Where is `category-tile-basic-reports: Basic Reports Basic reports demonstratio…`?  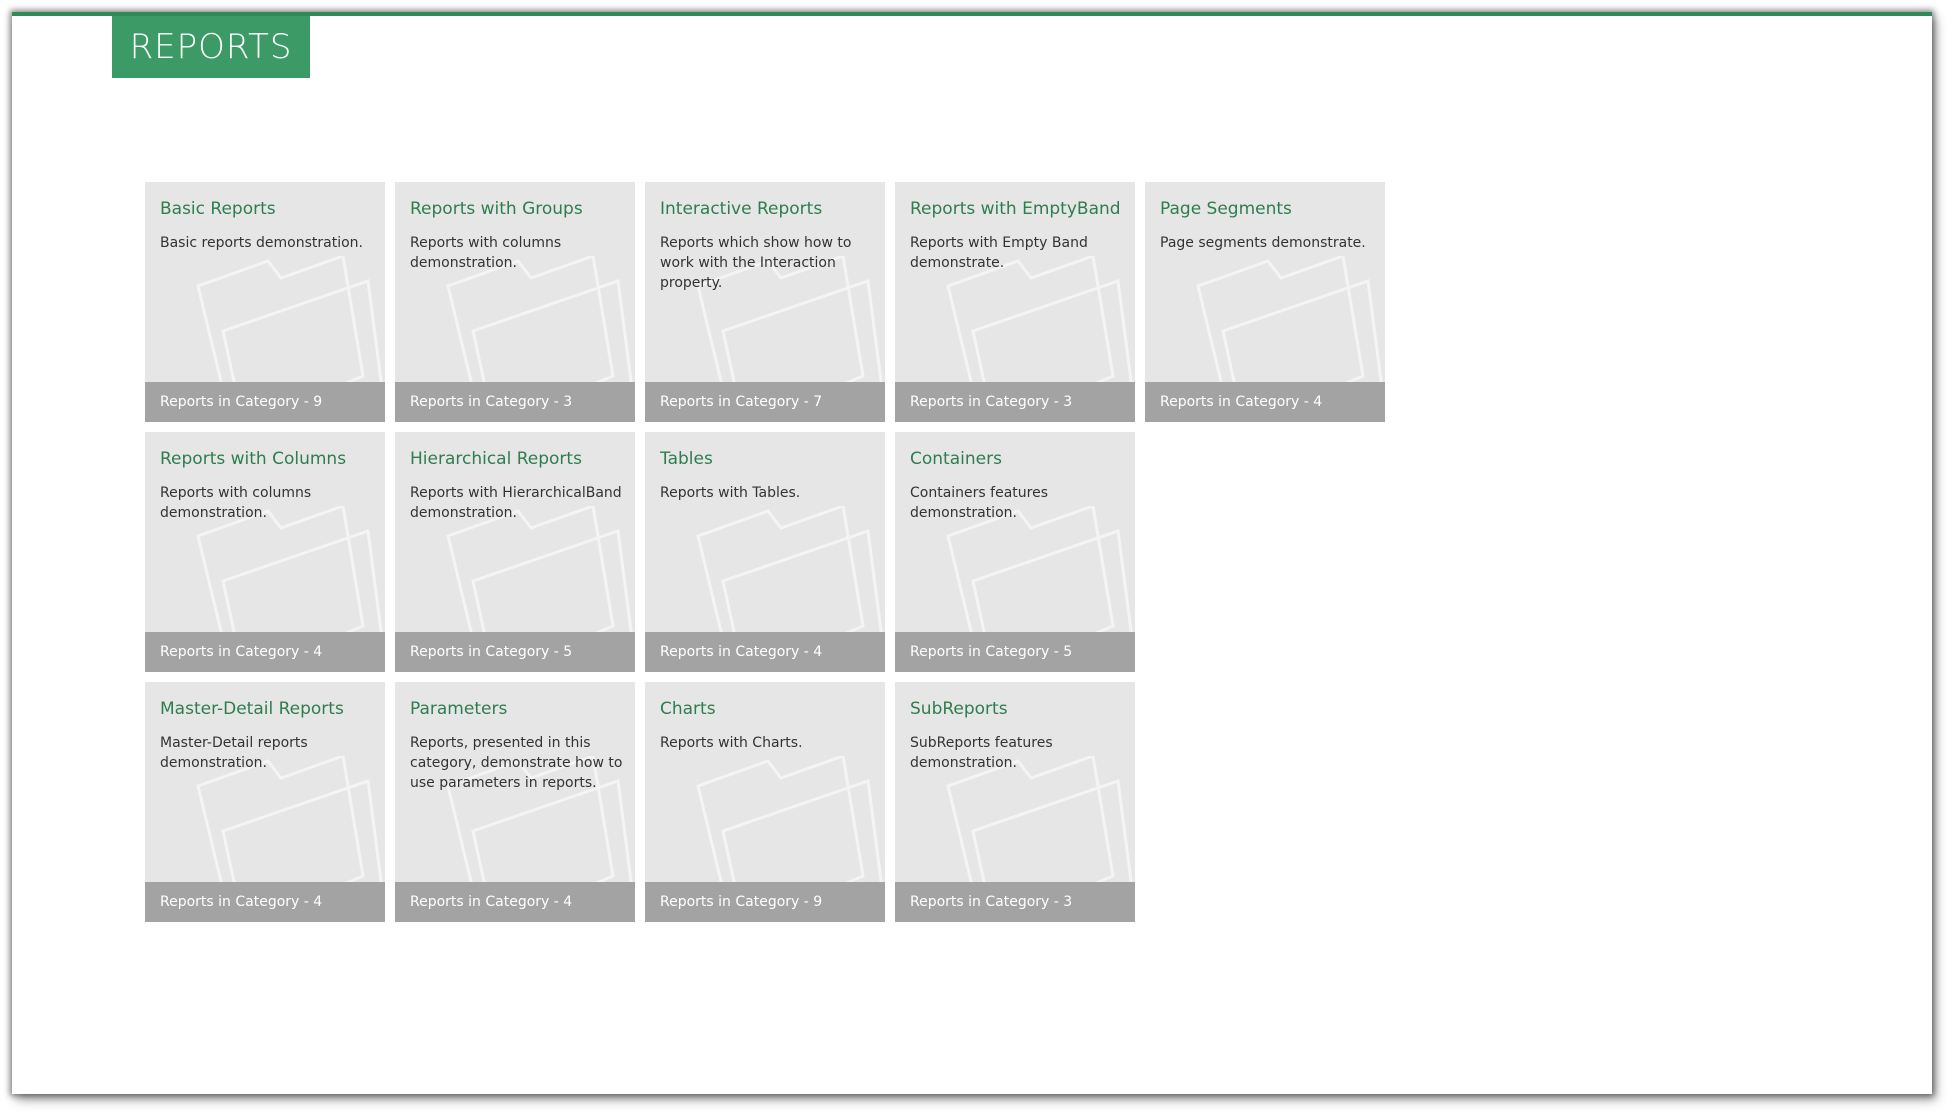 category-tile-basic-reports: Basic Reports Basic reports demonstratio… is located at coordinates (265, 302).